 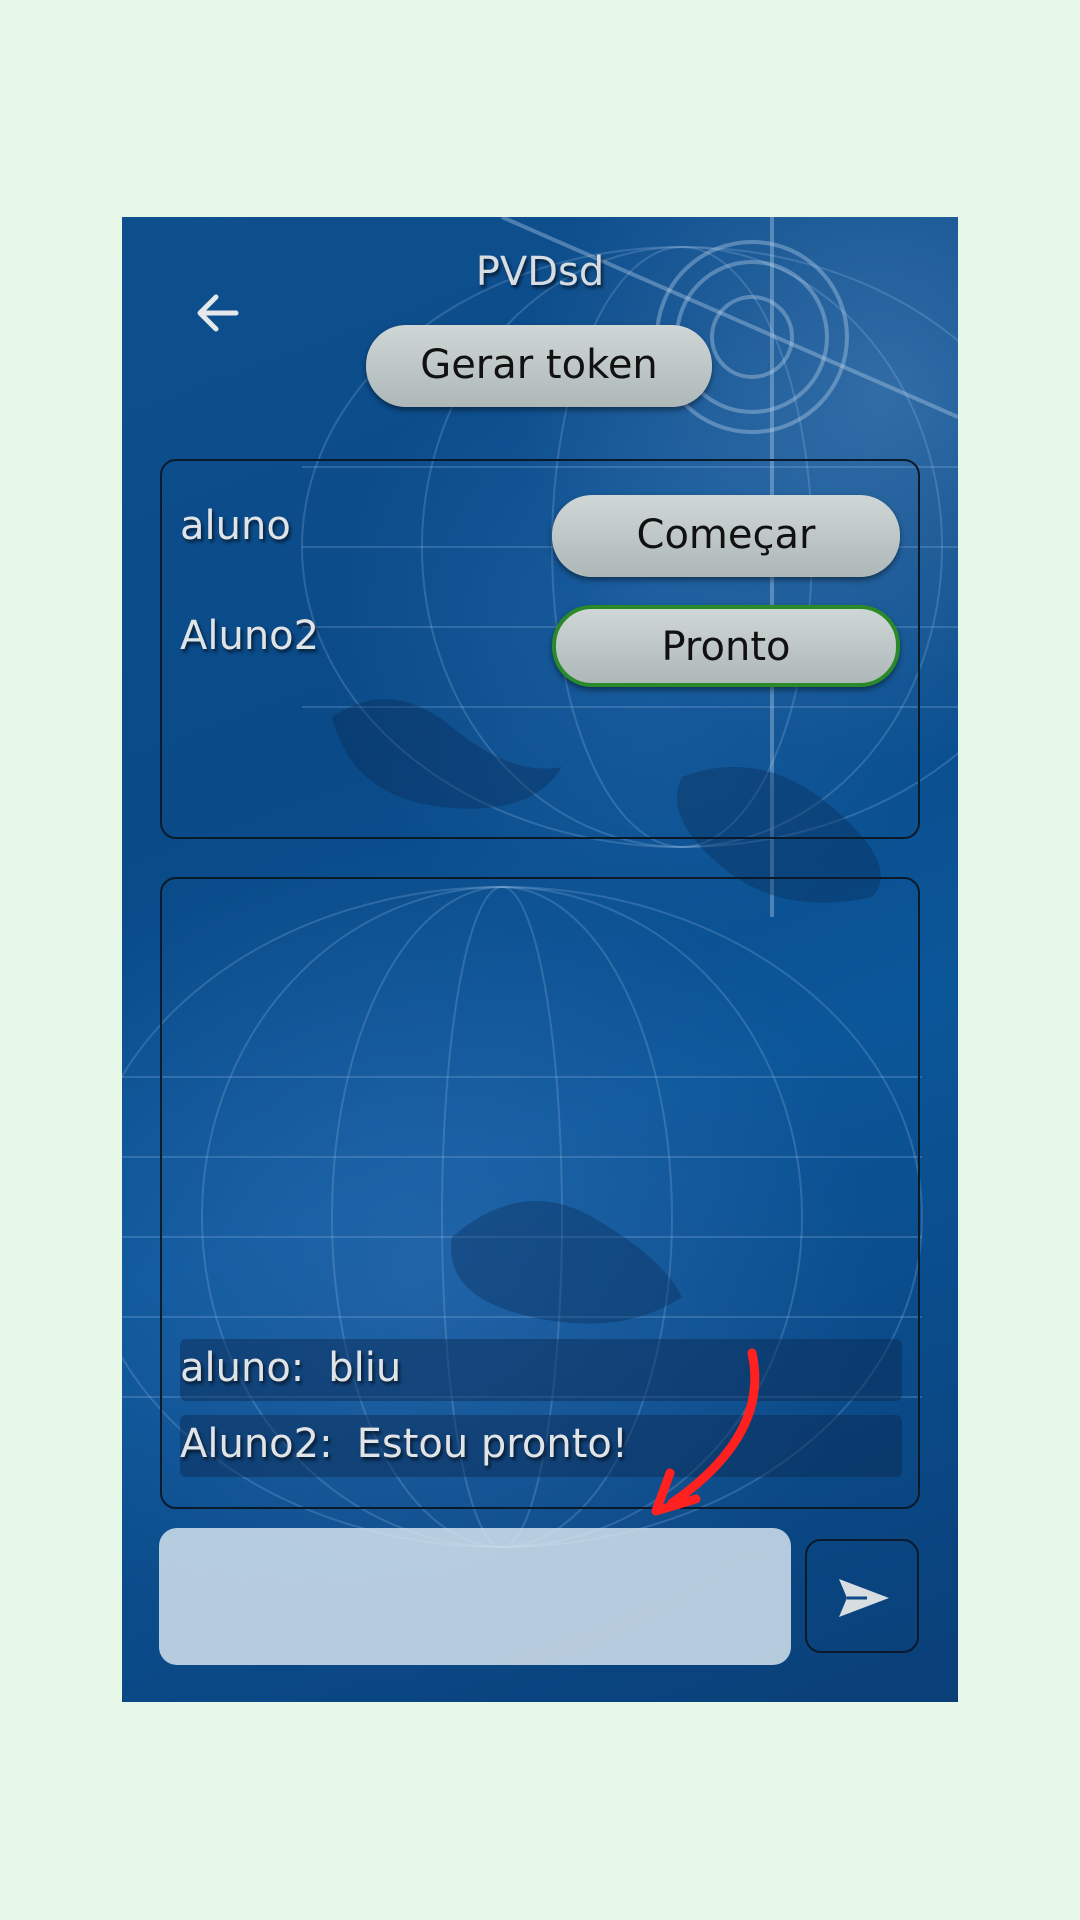 I want to click on send-icon, so click(x=864, y=1598).